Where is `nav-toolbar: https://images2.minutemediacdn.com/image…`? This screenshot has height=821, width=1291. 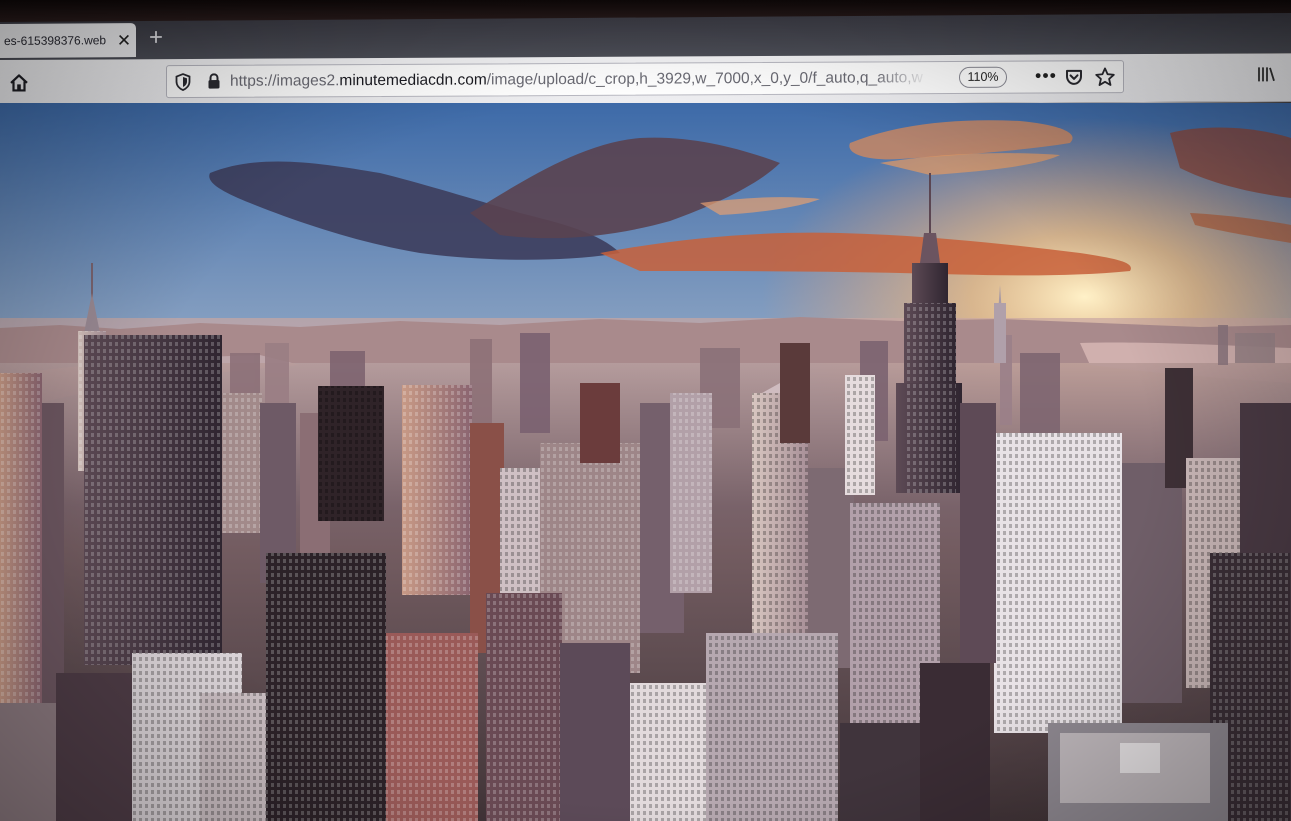
nav-toolbar: https://images2.minutemediacdn.com/image… is located at coordinates (645, 81).